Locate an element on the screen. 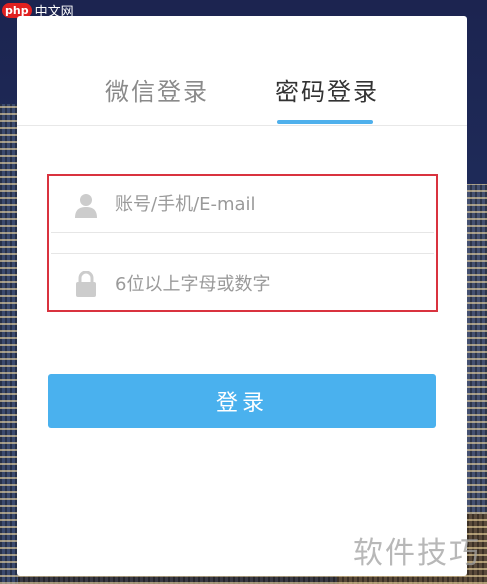  tab-password-login: 密码登录 is located at coordinates (327, 89).